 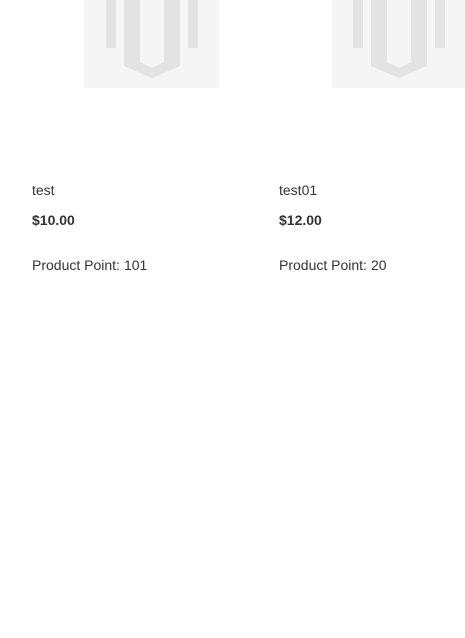 What do you see at coordinates (53, 220) in the screenshot?
I see `product-price: $10.00` at bounding box center [53, 220].